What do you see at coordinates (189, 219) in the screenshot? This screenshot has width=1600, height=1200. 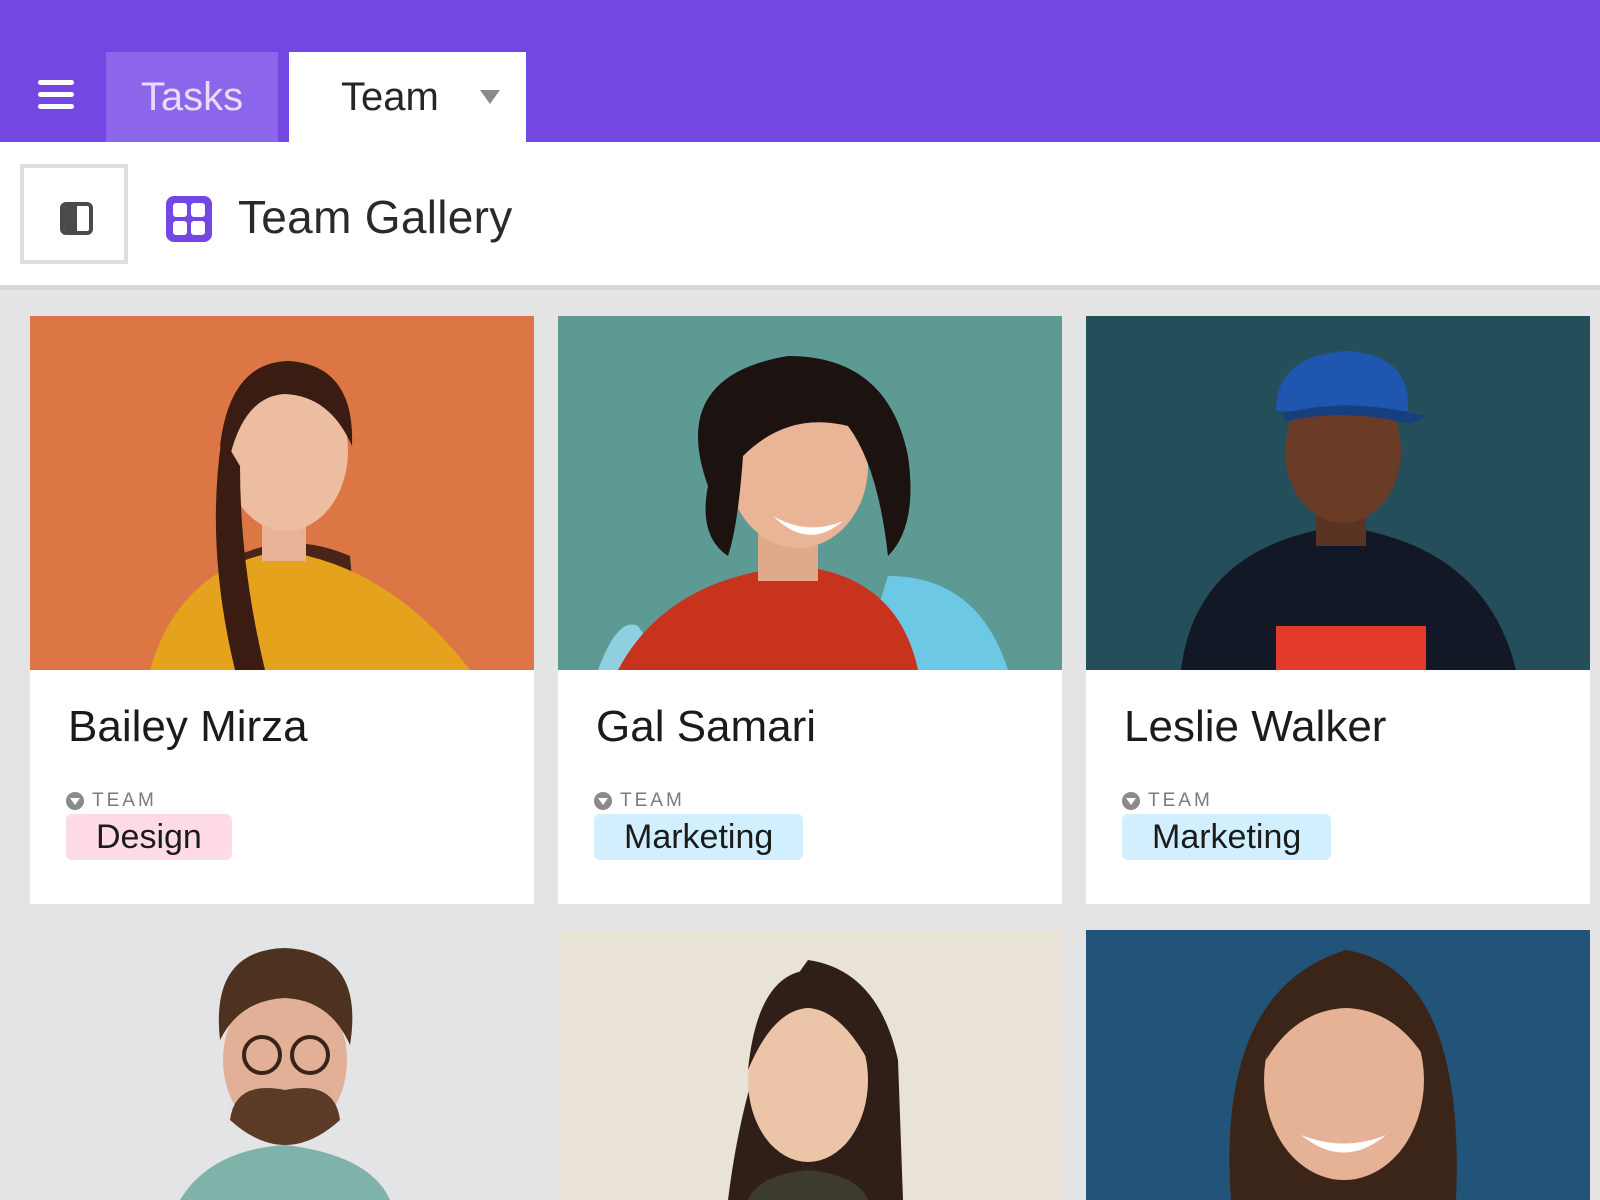 I see `gallery-grid-icon` at bounding box center [189, 219].